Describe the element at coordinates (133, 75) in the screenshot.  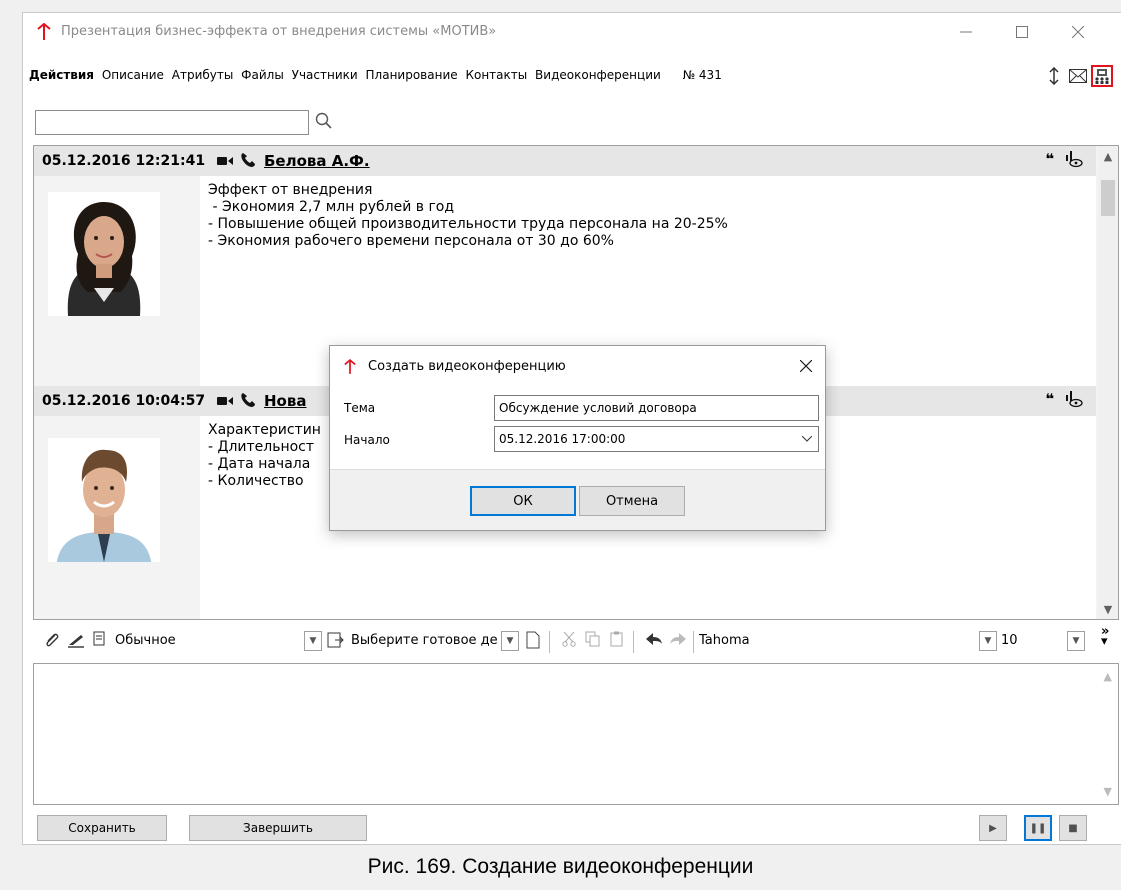
I see `tab-description: Описание` at that location.